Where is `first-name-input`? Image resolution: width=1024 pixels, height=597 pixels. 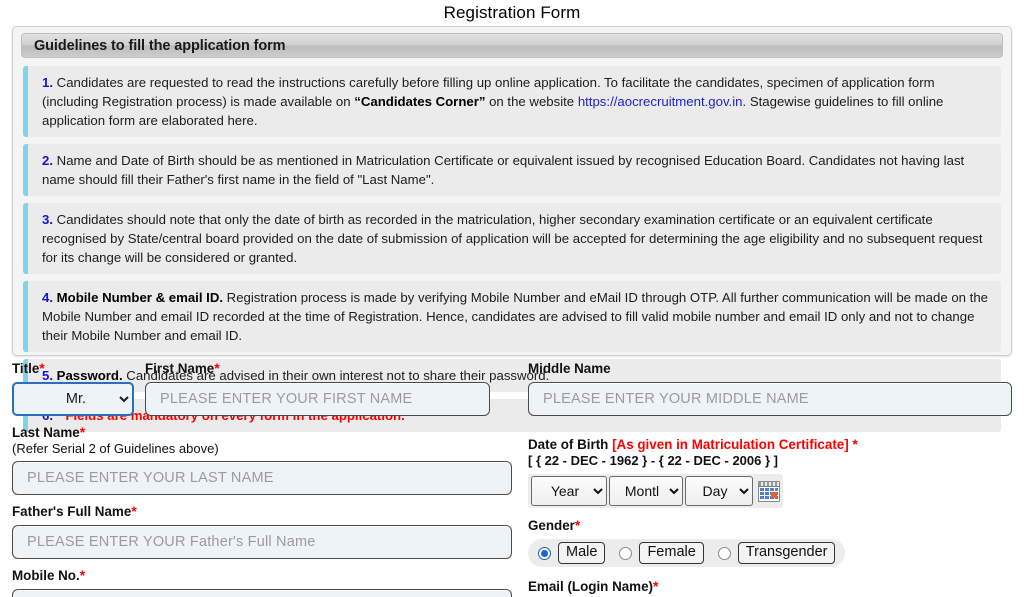
first-name-input is located at coordinates (317, 399).